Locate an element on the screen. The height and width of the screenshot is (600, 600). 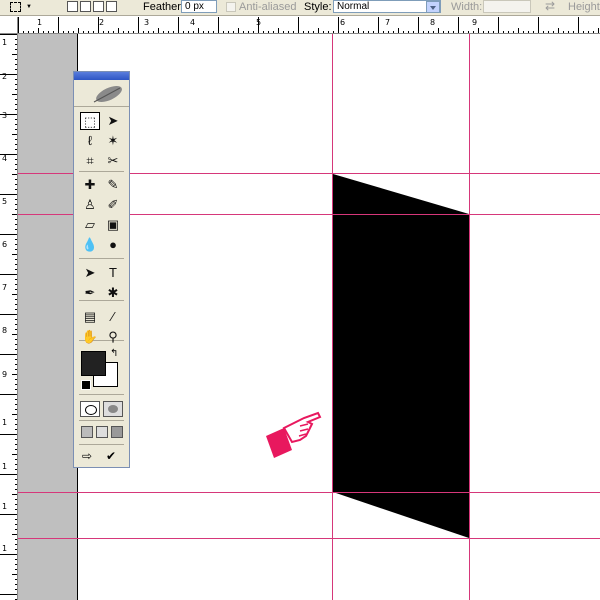
slice-tool-icon: ✂ is located at coordinates (113, 161).